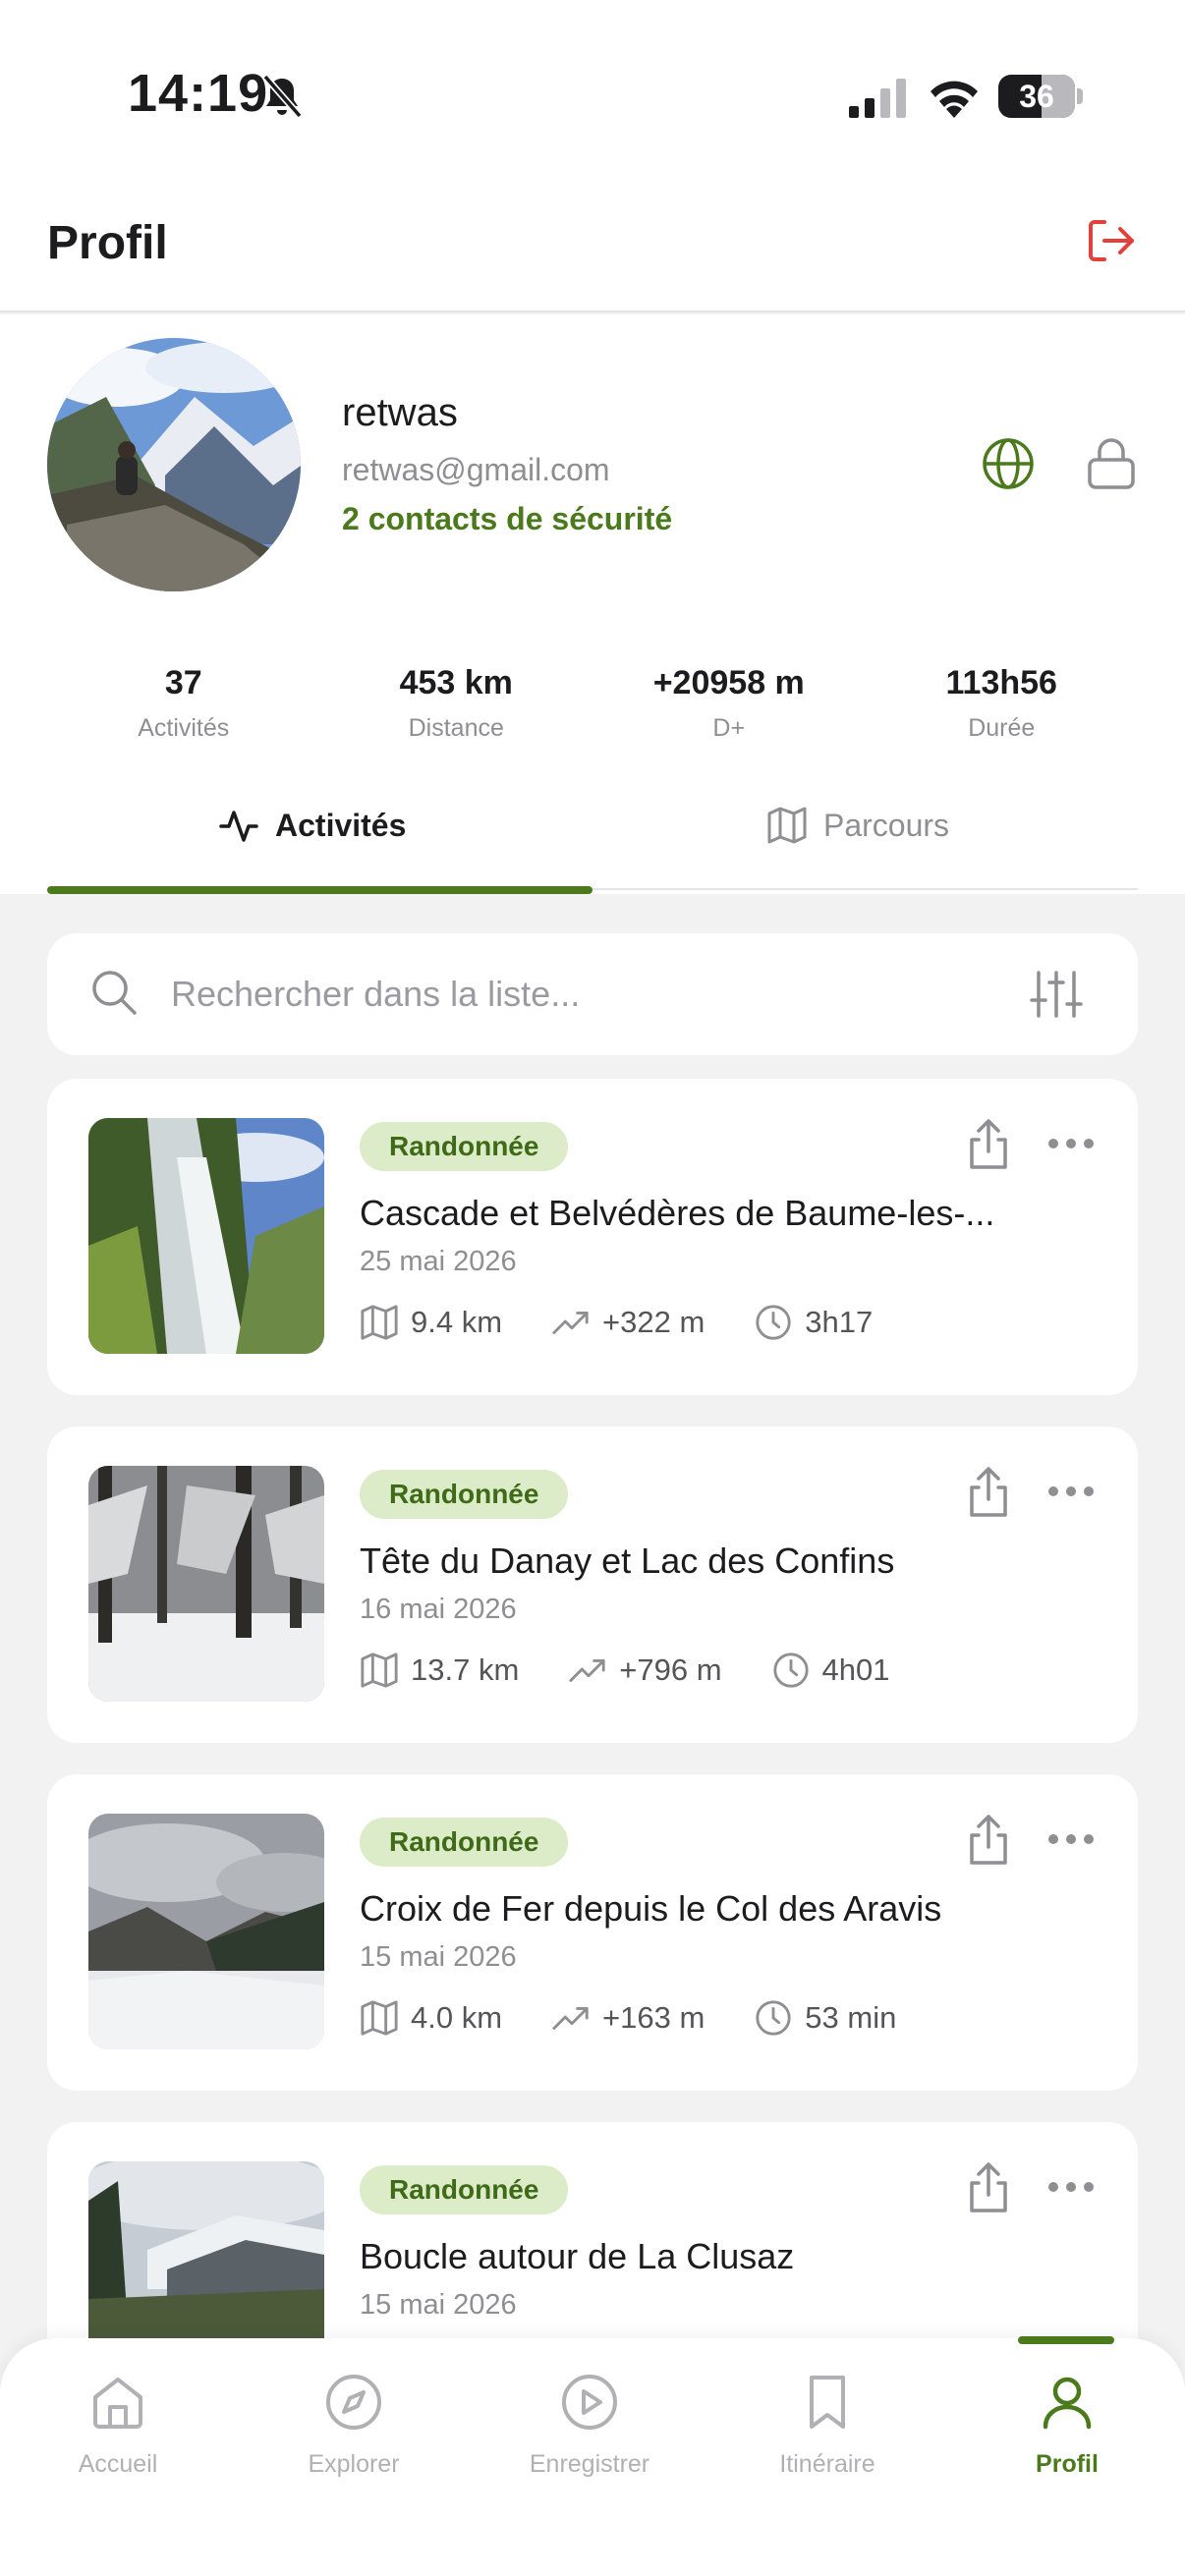  I want to click on filter-sliders-icon, so click(1057, 994).